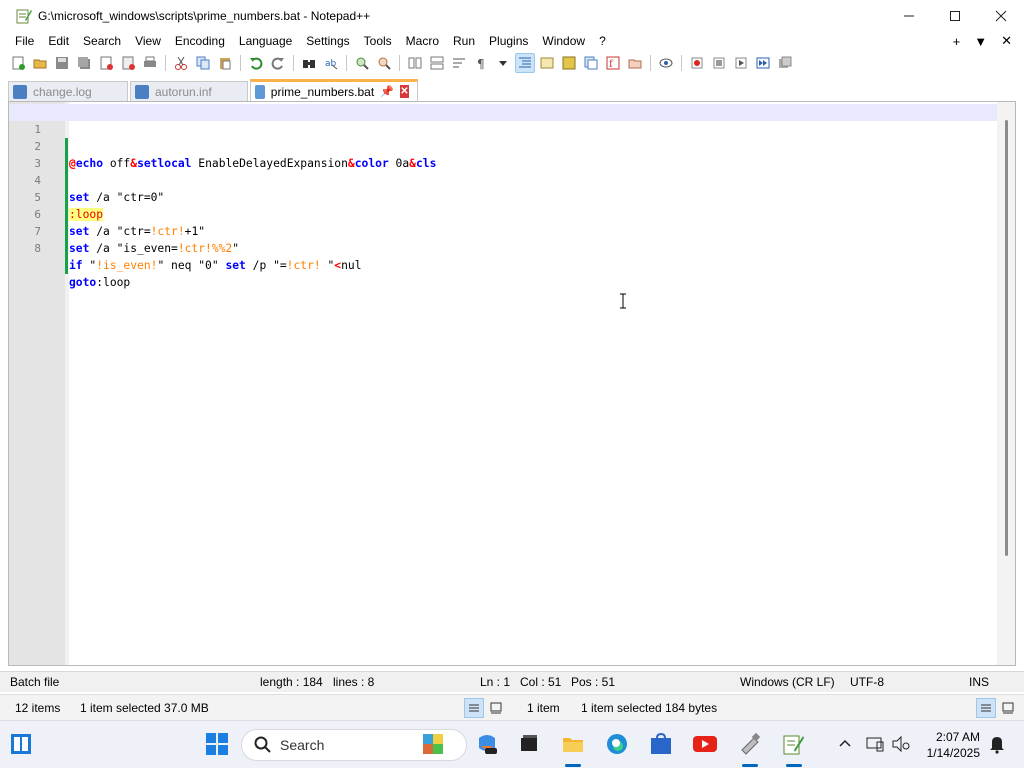 The height and width of the screenshot is (768, 1024). What do you see at coordinates (1006, 41) in the screenshot?
I see `close-document-button: ✕` at bounding box center [1006, 41].